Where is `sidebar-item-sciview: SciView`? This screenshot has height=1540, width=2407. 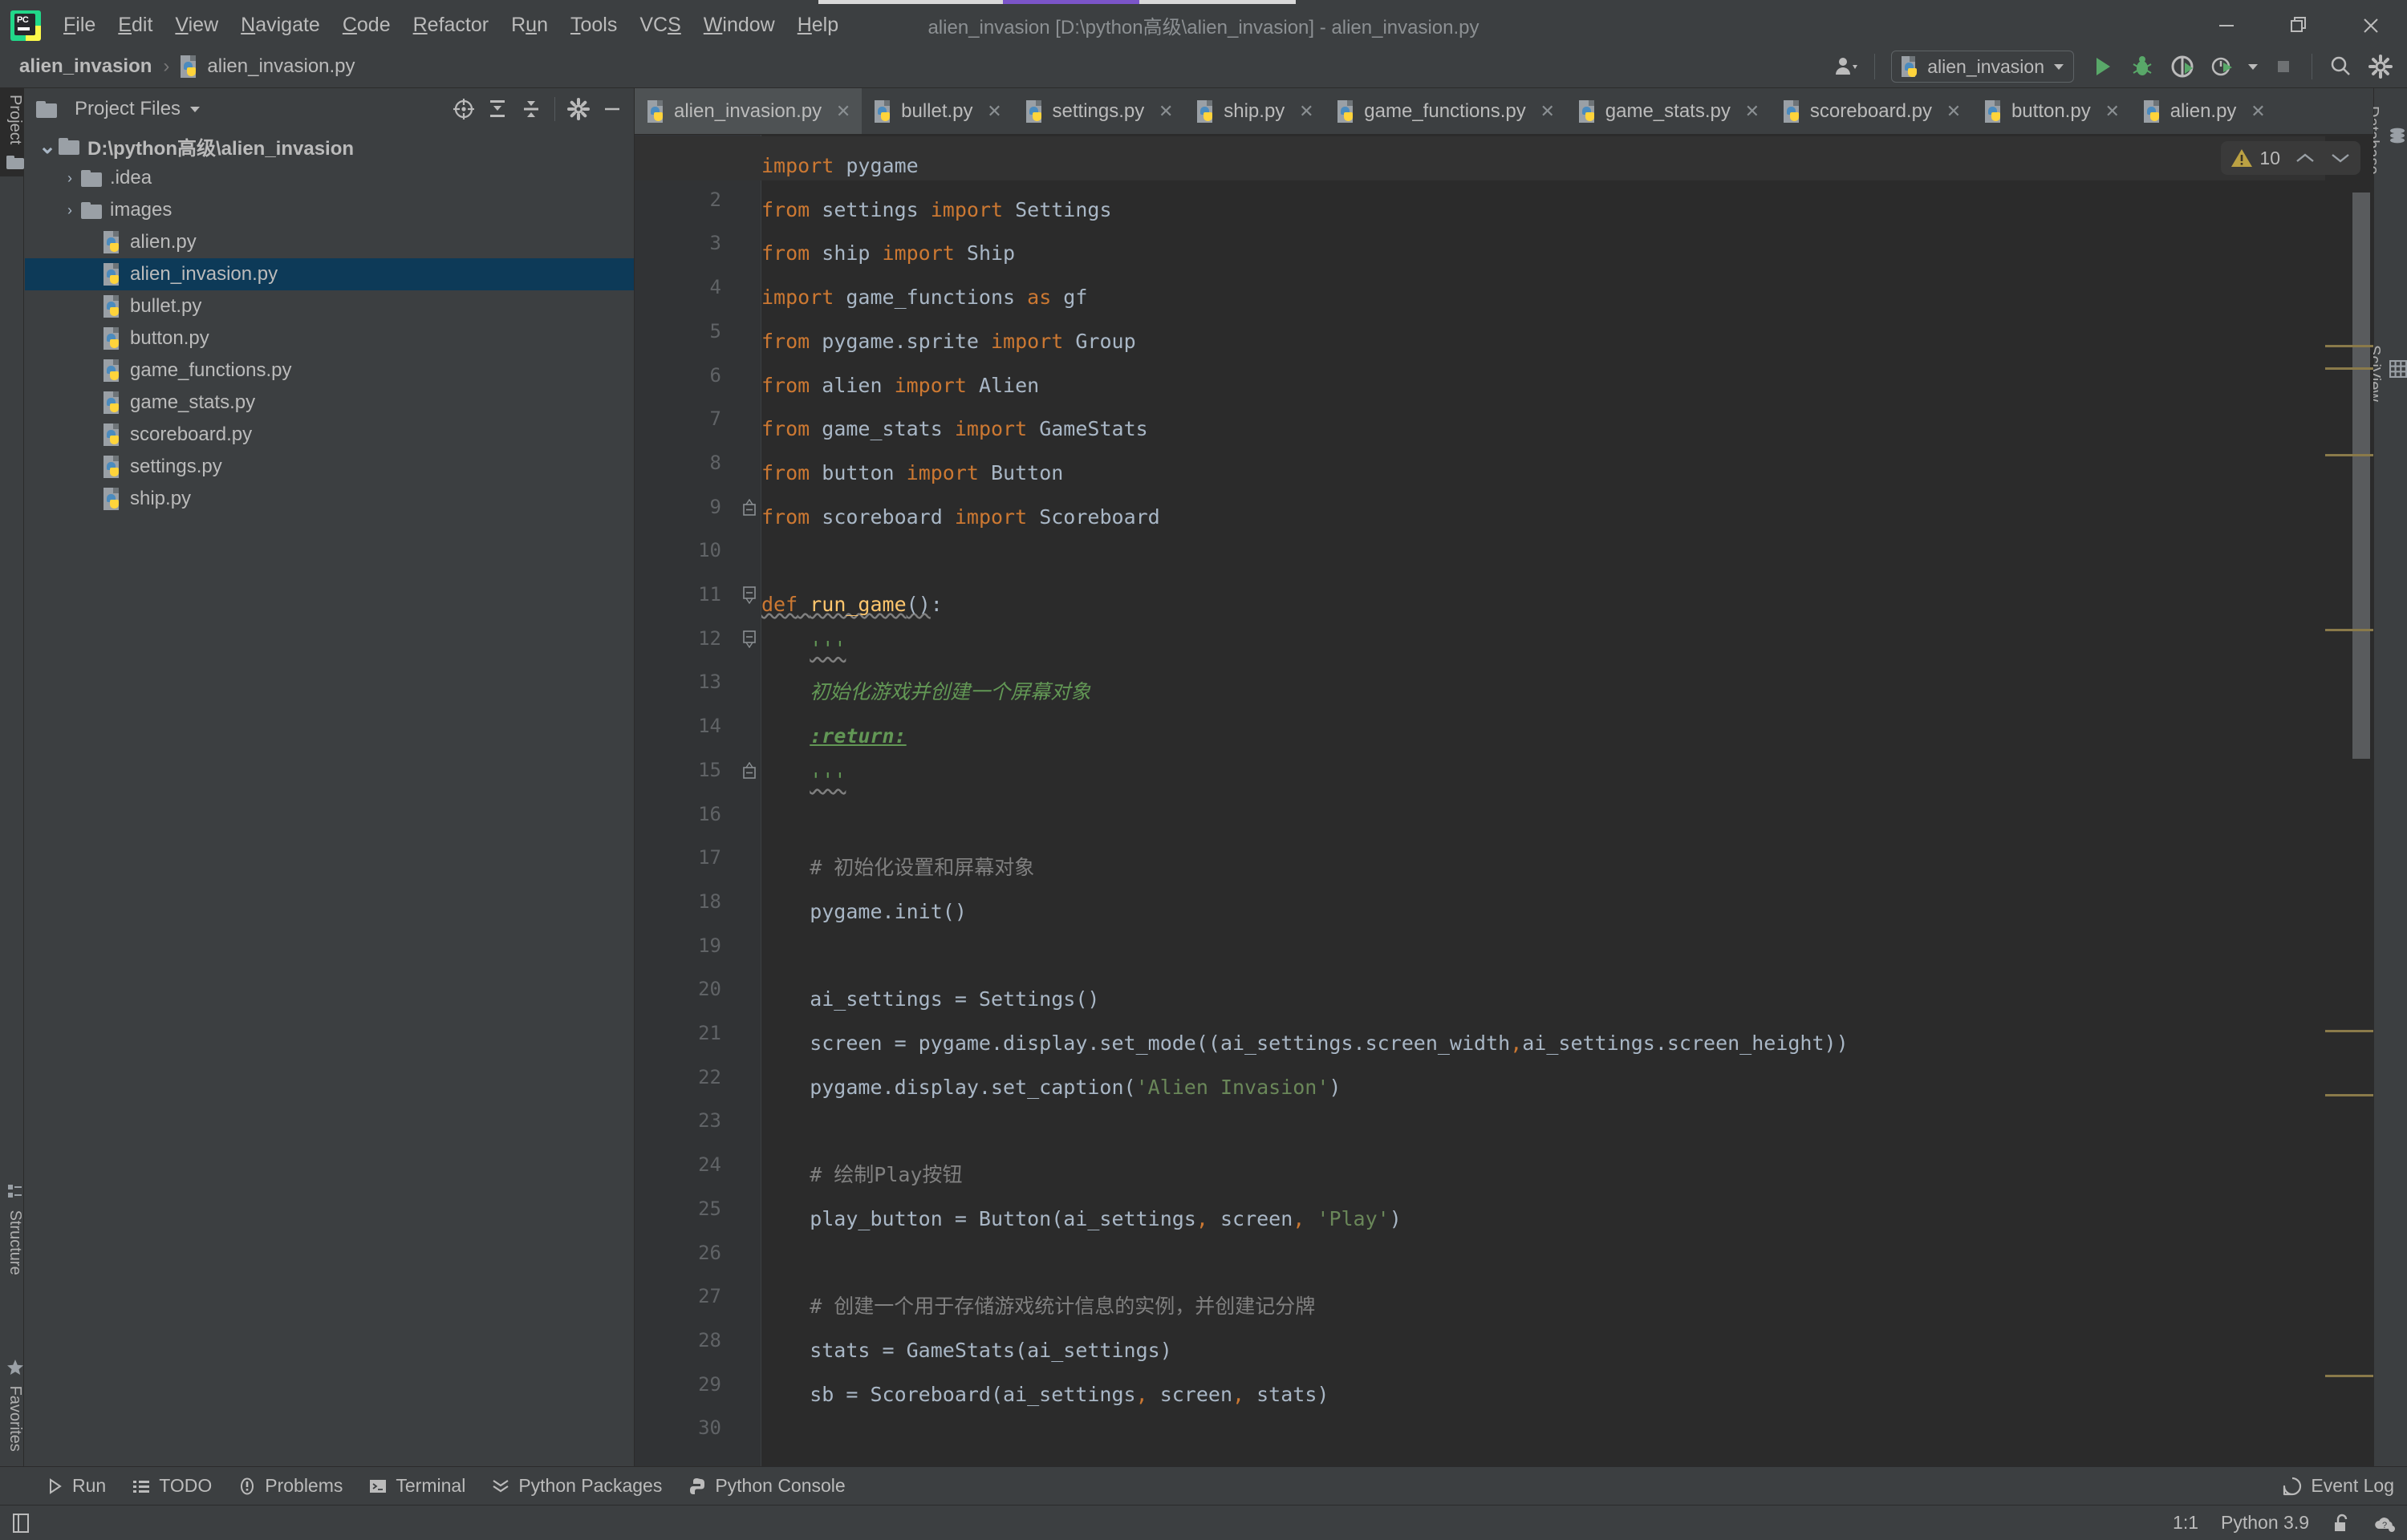 sidebar-item-sciview: SciView is located at coordinates (2386, 374).